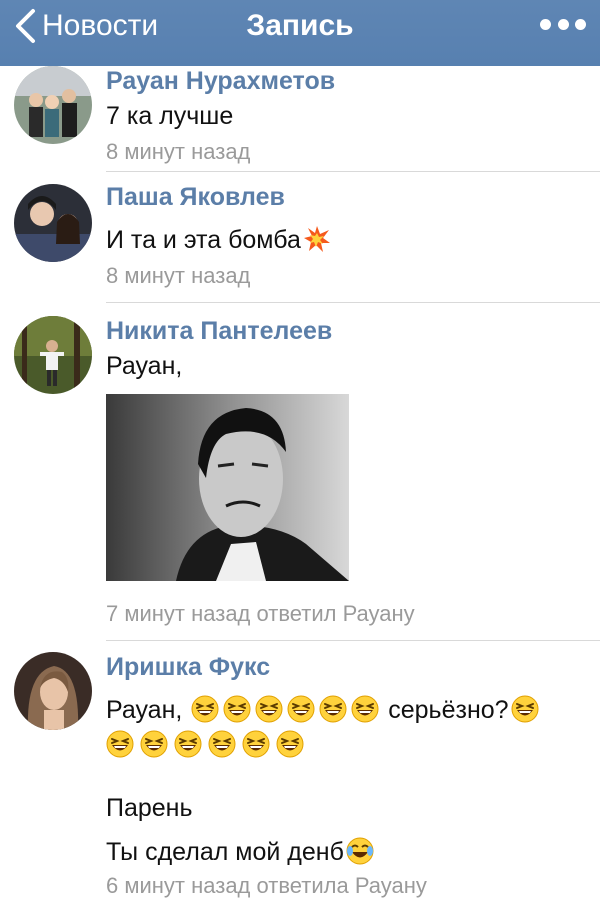  I want to click on comment-author: Рауан Нурахметов, so click(348, 81).